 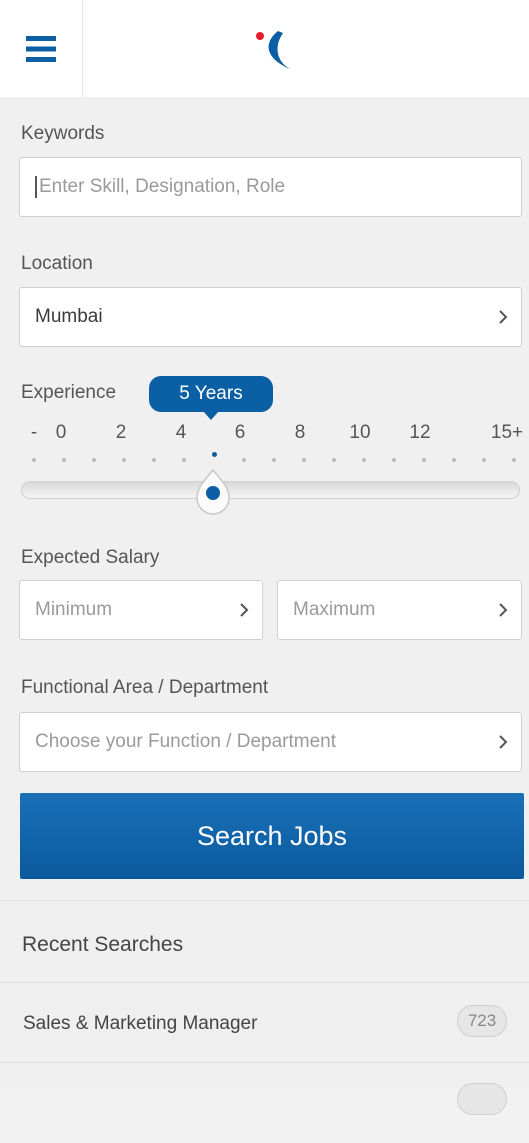 I want to click on location-label: Location, so click(x=57, y=263).